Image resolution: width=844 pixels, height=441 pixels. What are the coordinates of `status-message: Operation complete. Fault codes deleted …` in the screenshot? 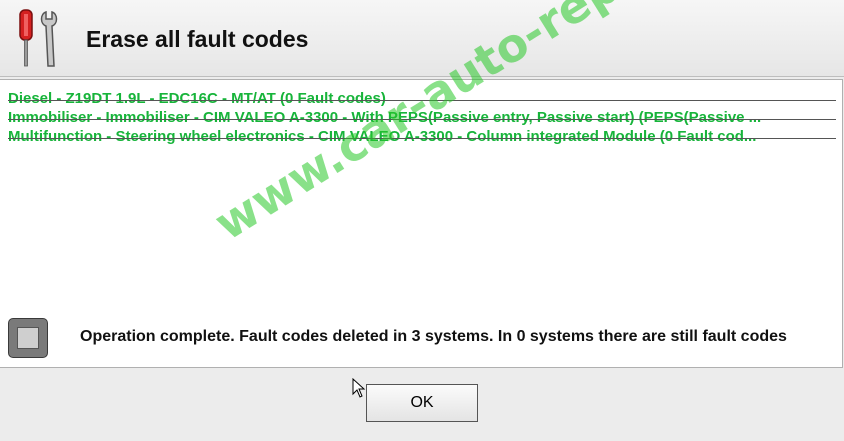 It's located at (433, 336).